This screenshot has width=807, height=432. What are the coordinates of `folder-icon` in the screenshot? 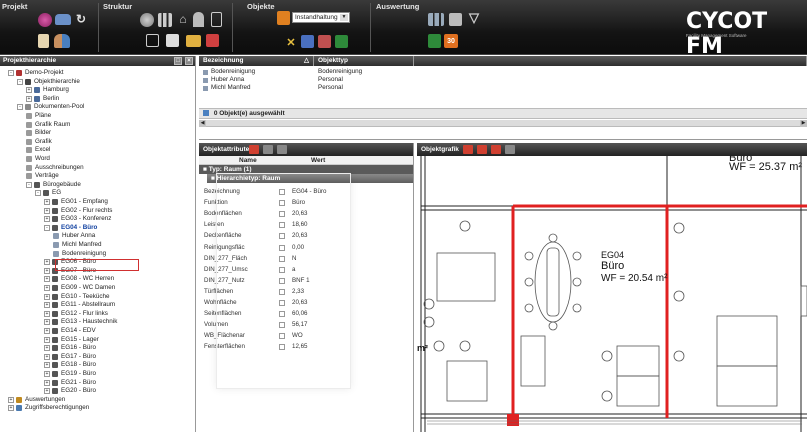 It's located at (193, 41).